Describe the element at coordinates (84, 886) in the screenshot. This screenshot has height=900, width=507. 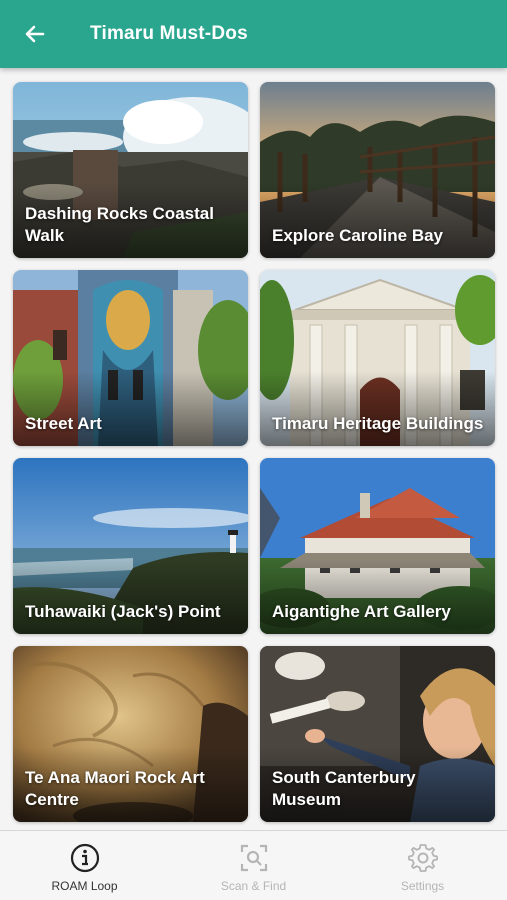
I see `nav-label: ROAM Loop` at that location.